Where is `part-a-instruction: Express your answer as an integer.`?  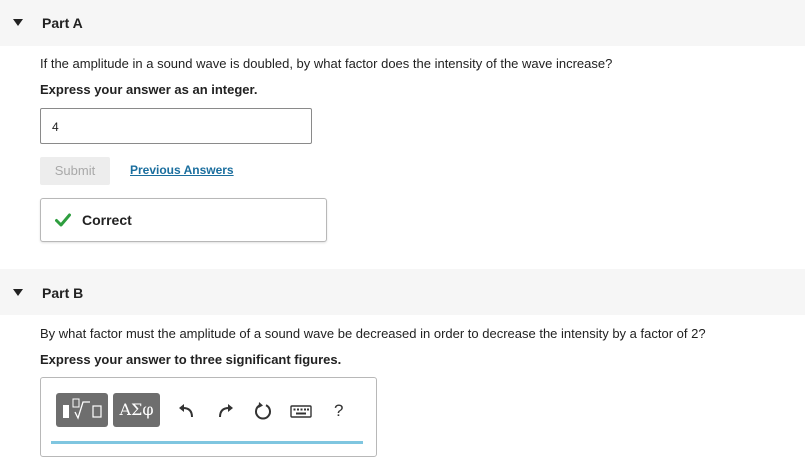 part-a-instruction: Express your answer as an integer. is located at coordinates (149, 89).